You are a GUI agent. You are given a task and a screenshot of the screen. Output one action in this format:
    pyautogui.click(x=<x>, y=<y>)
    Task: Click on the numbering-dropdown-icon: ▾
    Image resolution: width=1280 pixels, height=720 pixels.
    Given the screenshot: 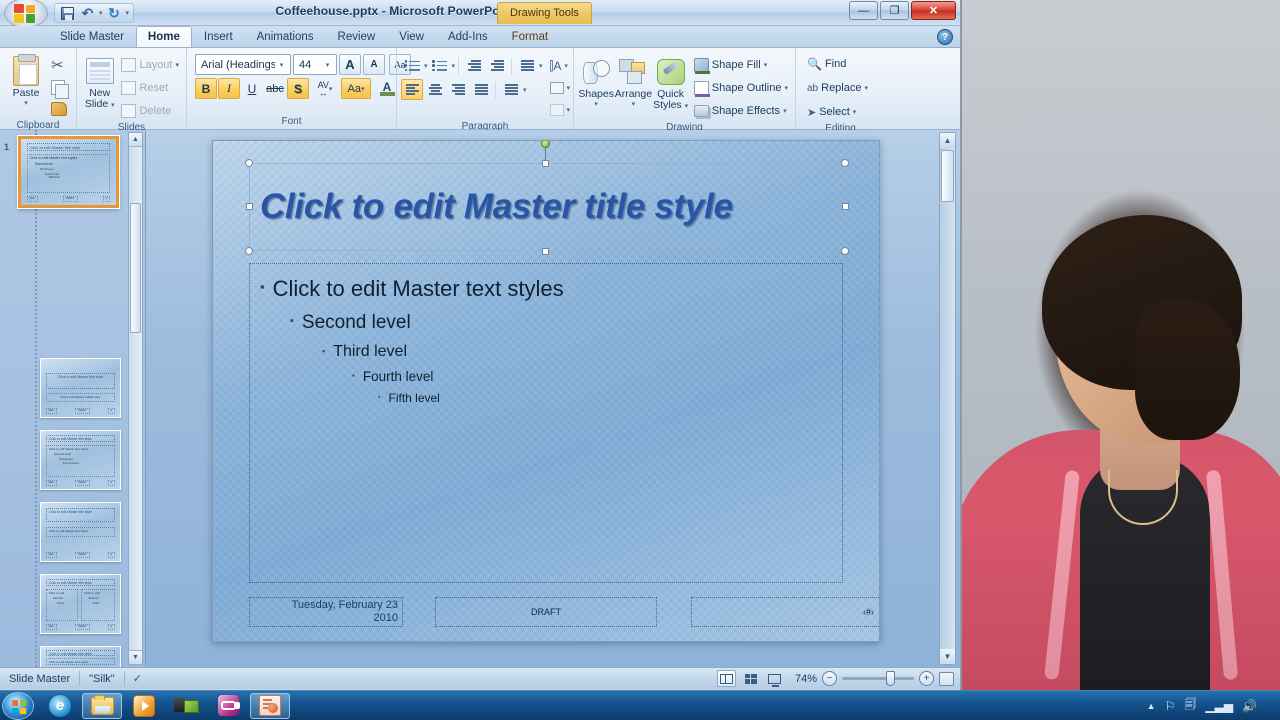 What is the action you would take?
    pyautogui.click(x=454, y=66)
    